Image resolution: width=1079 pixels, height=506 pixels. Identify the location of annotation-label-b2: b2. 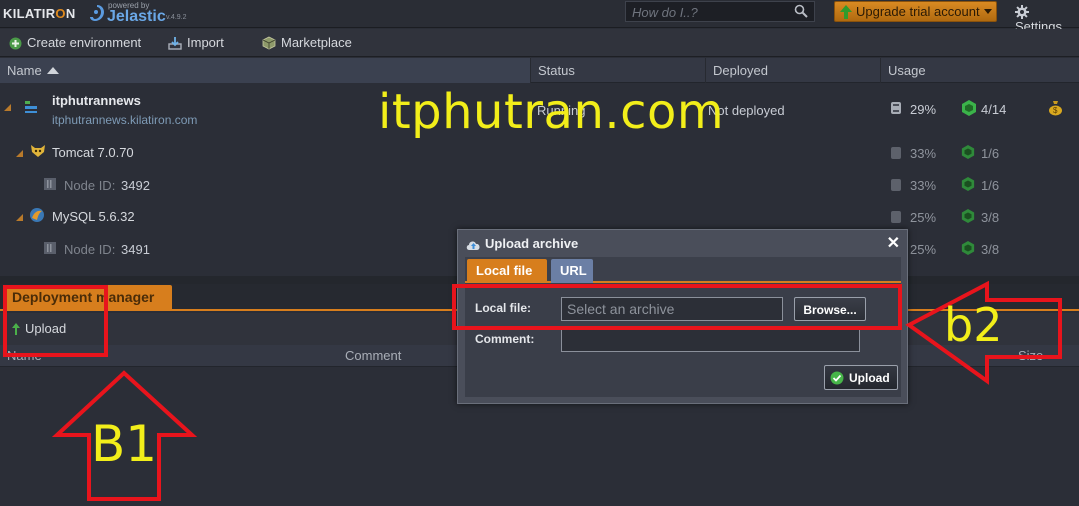
(973, 325).